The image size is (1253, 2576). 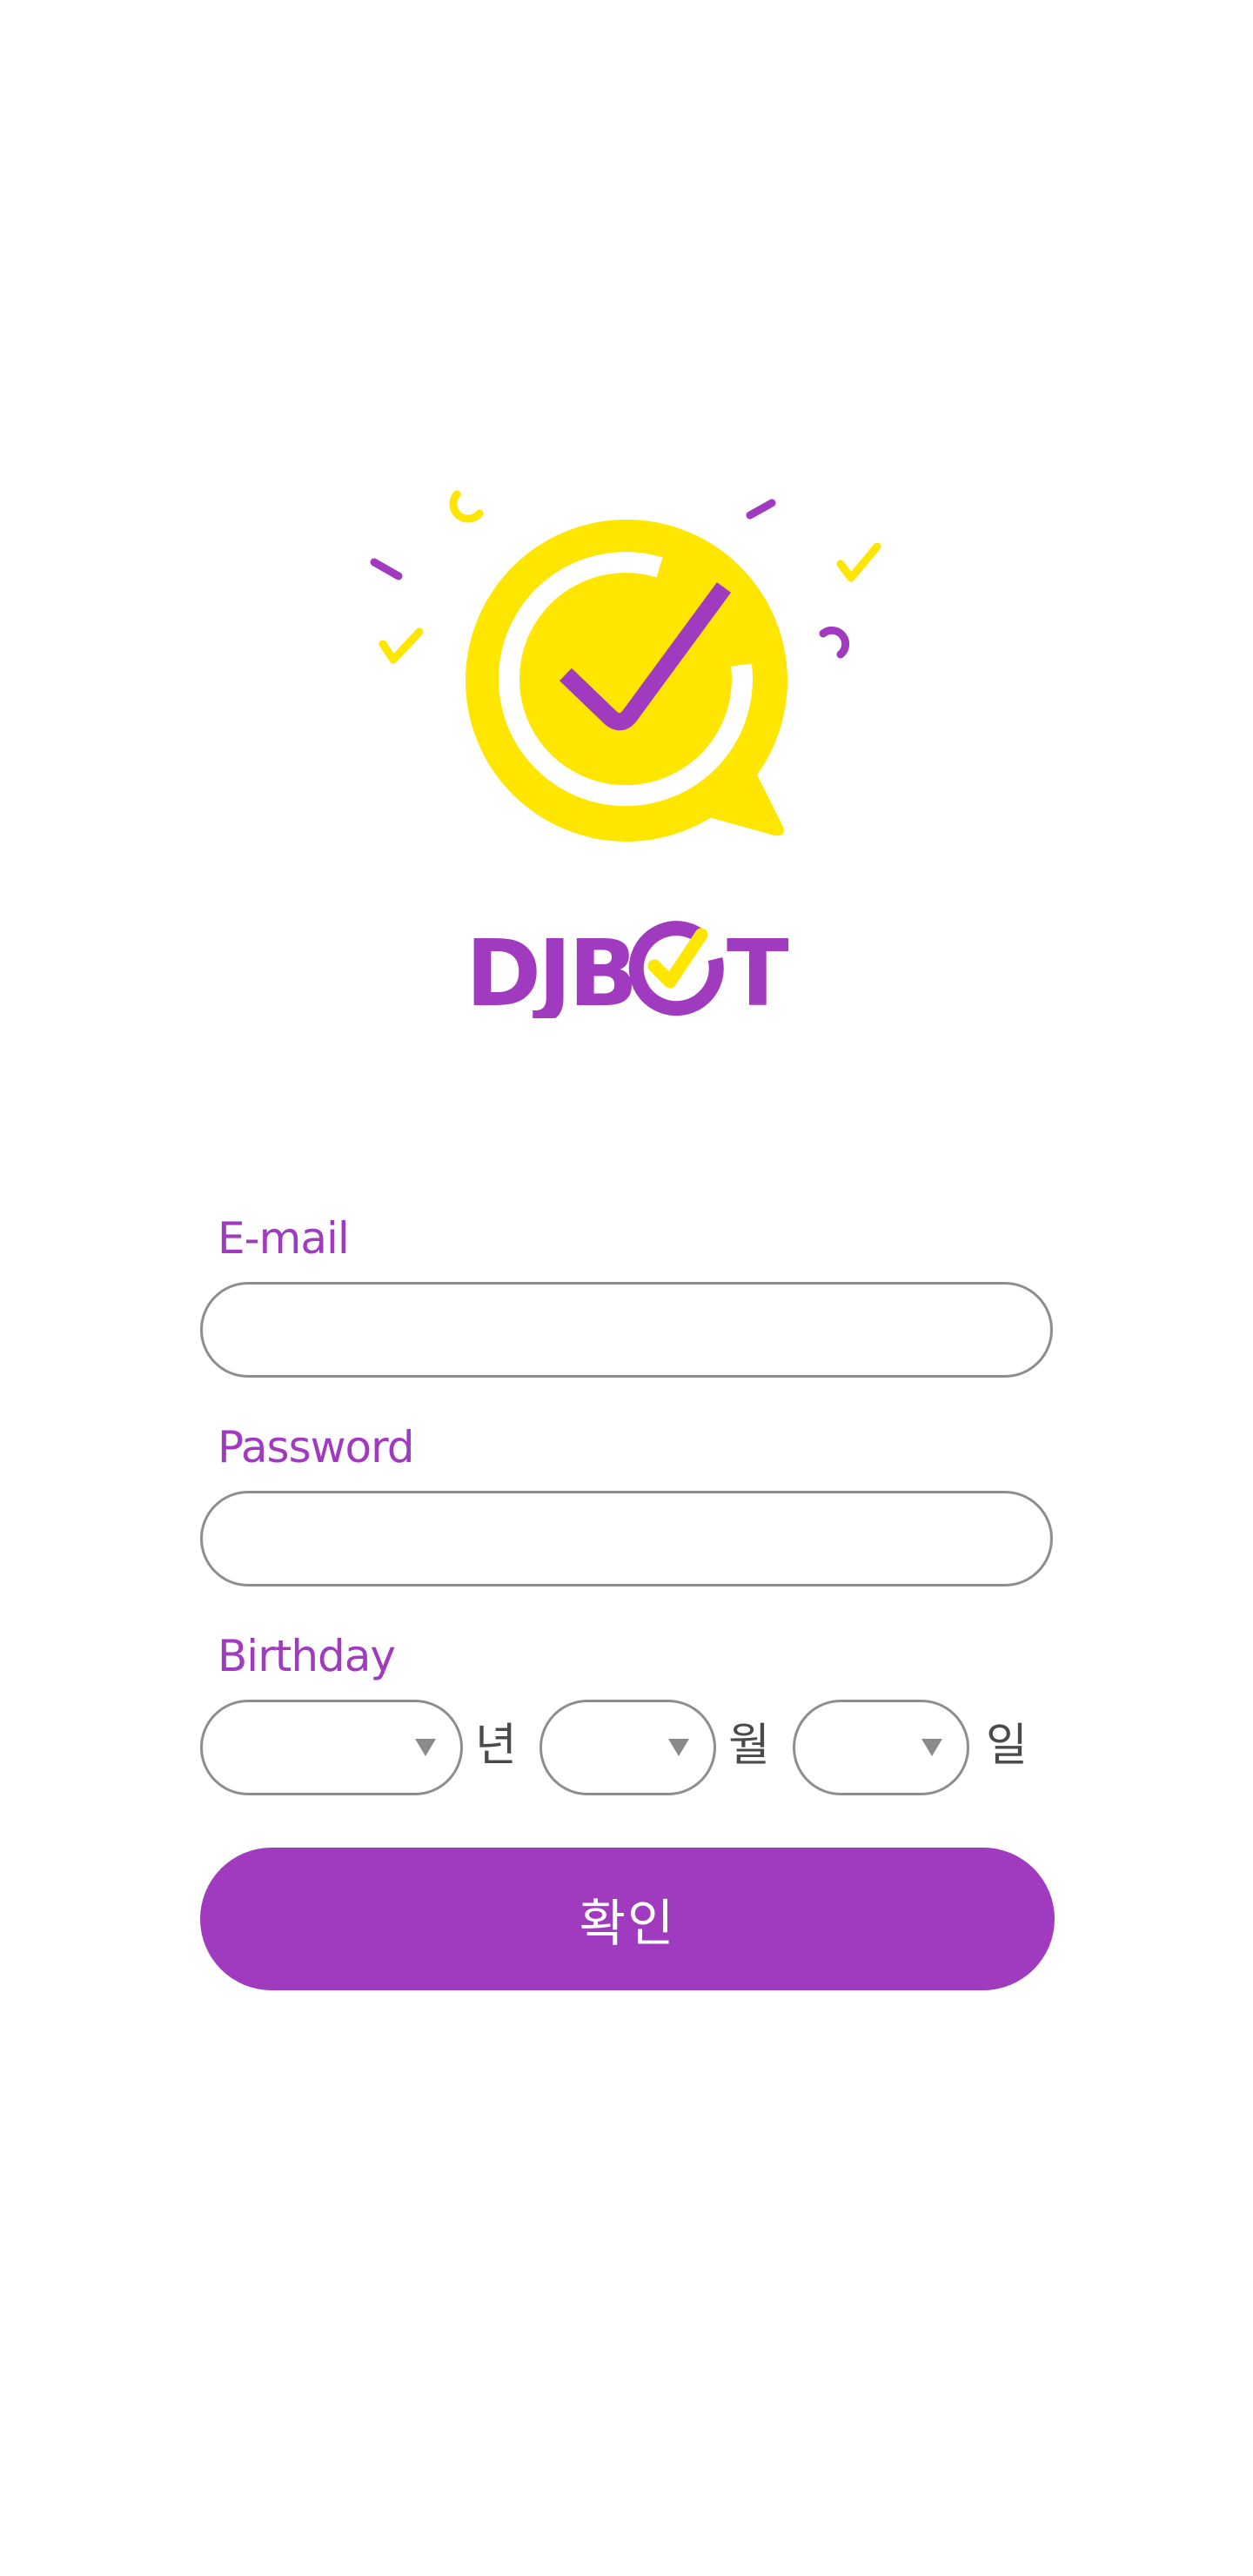 I want to click on wordmark-suffix: T, so click(x=758, y=969).